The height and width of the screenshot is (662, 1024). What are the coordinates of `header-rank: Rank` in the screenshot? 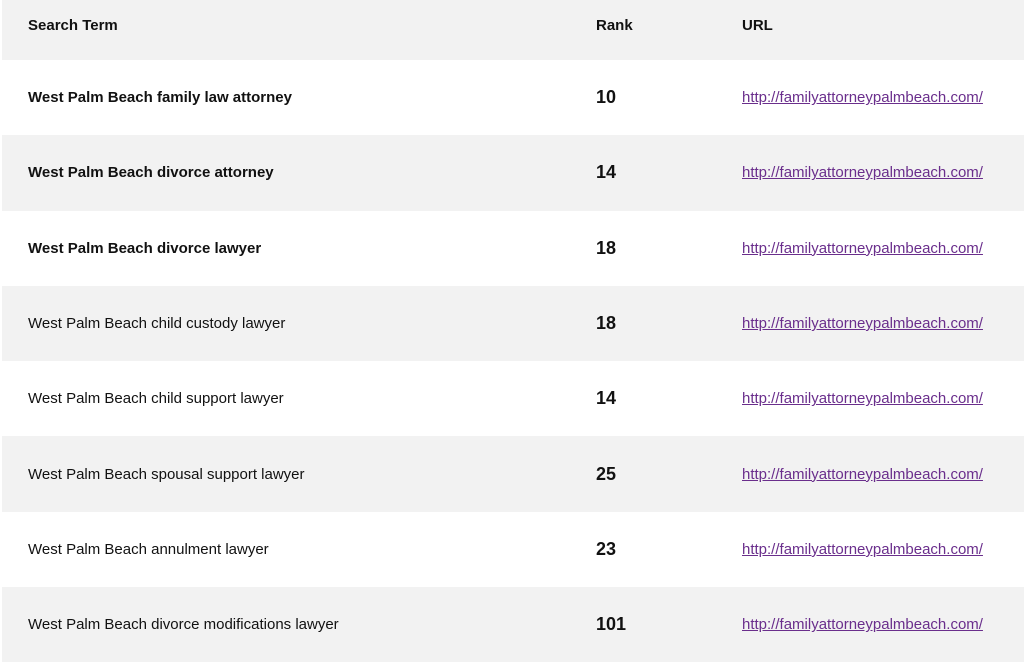 It's located at (614, 25).